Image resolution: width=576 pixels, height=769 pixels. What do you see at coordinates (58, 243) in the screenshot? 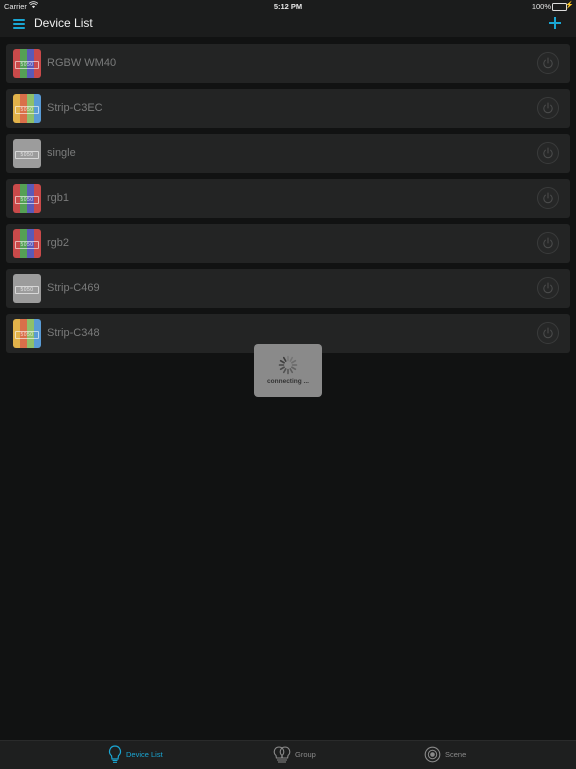
I see `device-name: rgb2` at bounding box center [58, 243].